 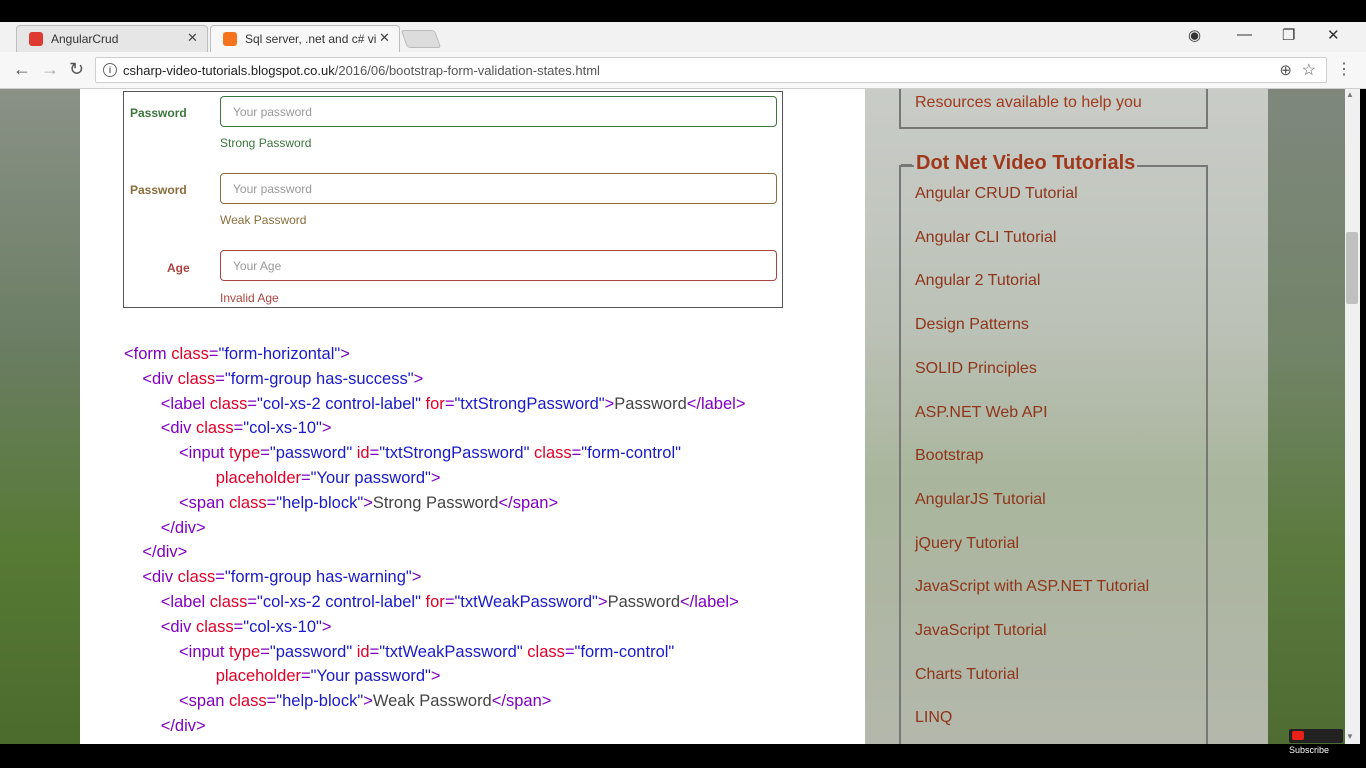 I want to click on sidebar-tutorial-link: Charts Tutorial, so click(x=967, y=675).